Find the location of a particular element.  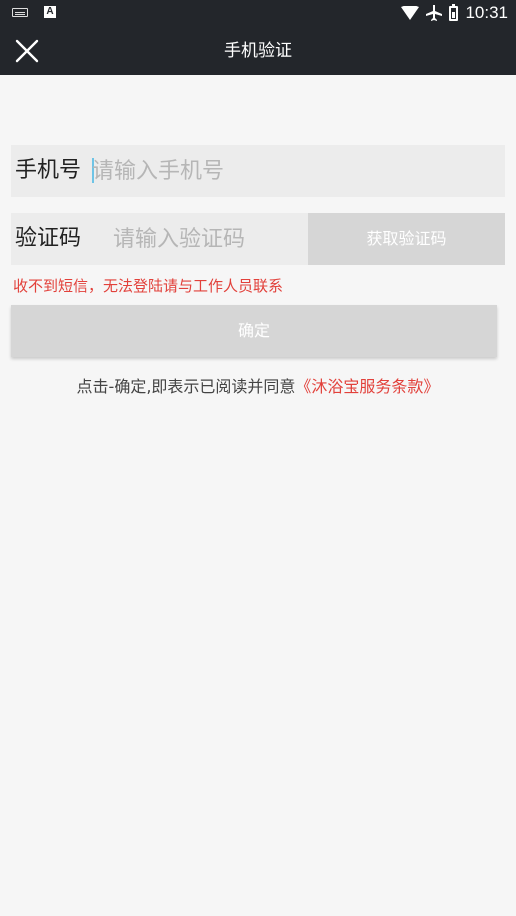

phone-row: 手机号 is located at coordinates (258, 171).